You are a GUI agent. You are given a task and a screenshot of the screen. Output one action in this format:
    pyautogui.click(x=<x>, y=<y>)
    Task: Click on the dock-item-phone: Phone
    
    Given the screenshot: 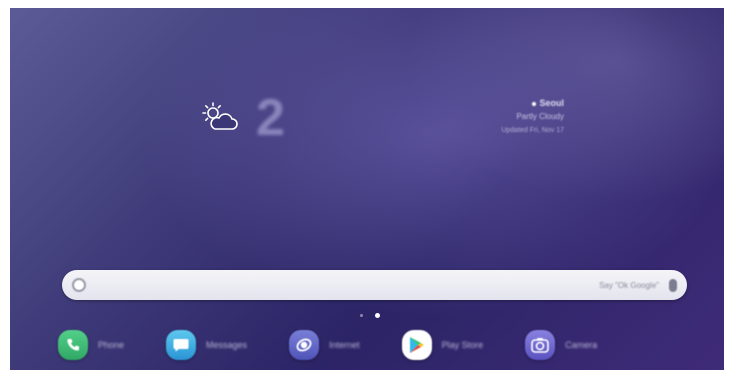 What is the action you would take?
    pyautogui.click(x=91, y=345)
    